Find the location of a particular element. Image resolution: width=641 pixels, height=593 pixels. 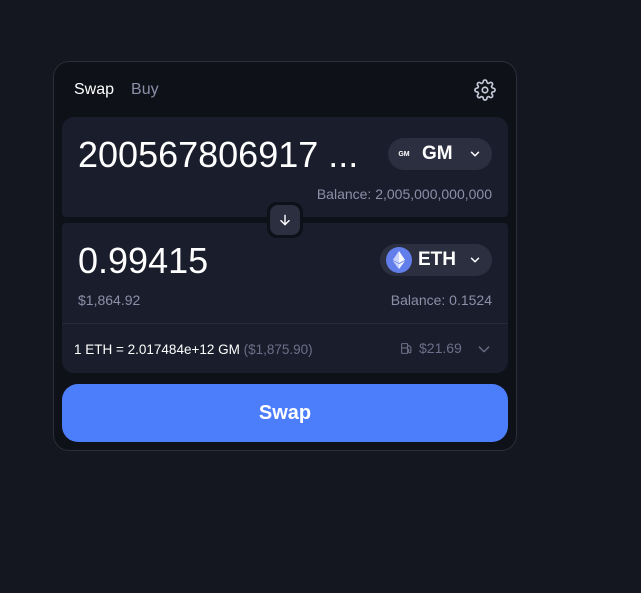

input-balance: Balance: 2,005,000,000,000 is located at coordinates (404, 194).